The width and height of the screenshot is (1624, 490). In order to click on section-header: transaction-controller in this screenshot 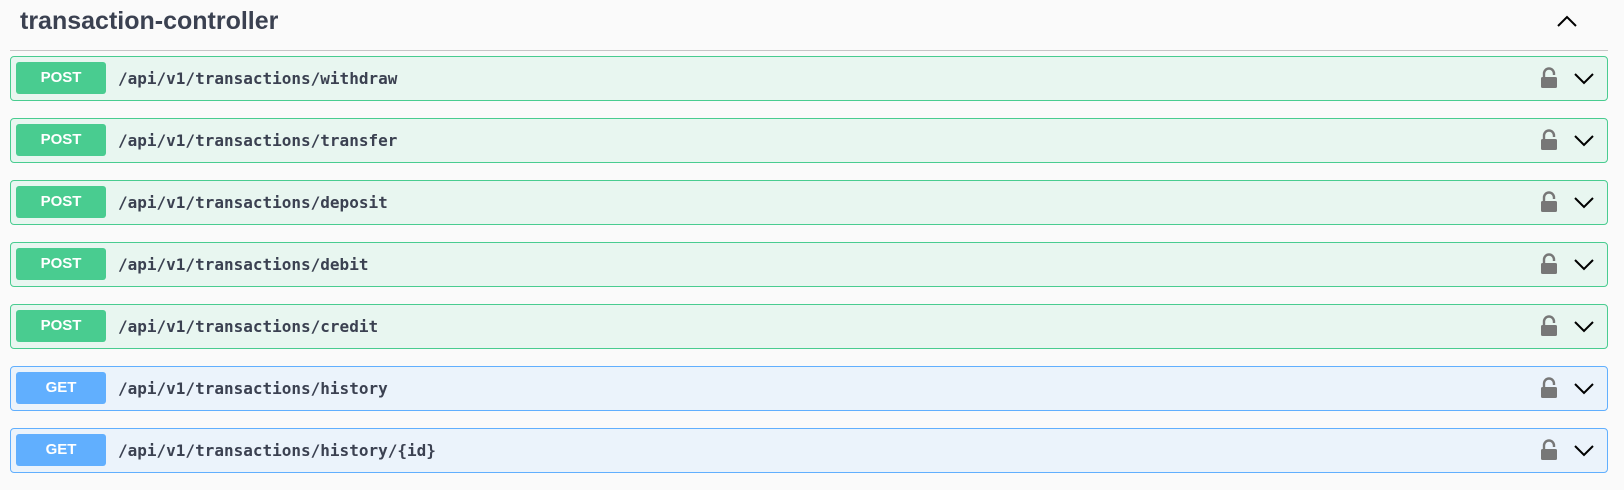, I will do `click(809, 25)`.